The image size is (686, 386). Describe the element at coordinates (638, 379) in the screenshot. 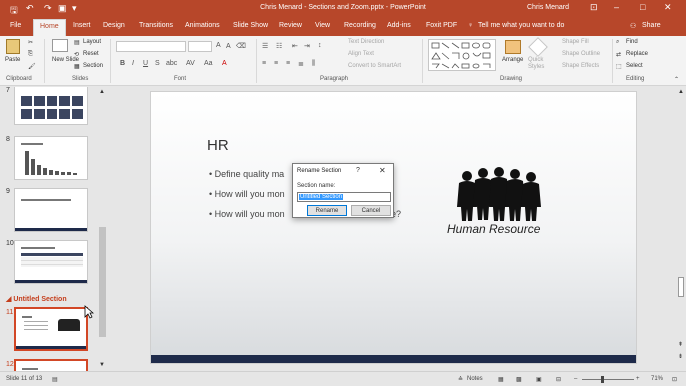

I see `zoom-in-icon: +` at that location.